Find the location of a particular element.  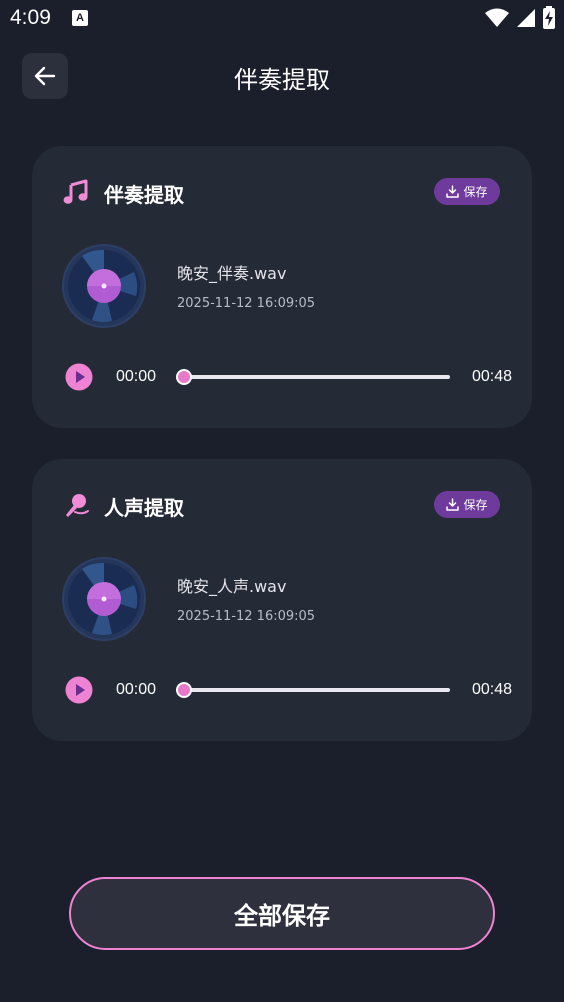

microphone-icon is located at coordinates (77, 505).